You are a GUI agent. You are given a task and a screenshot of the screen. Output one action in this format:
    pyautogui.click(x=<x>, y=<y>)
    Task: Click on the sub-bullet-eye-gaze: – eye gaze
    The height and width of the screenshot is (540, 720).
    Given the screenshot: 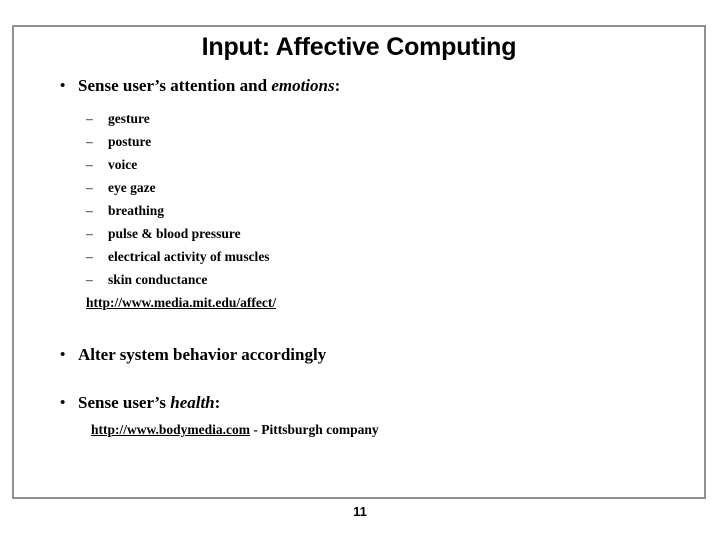 What is the action you would take?
    pyautogui.click(x=359, y=187)
    